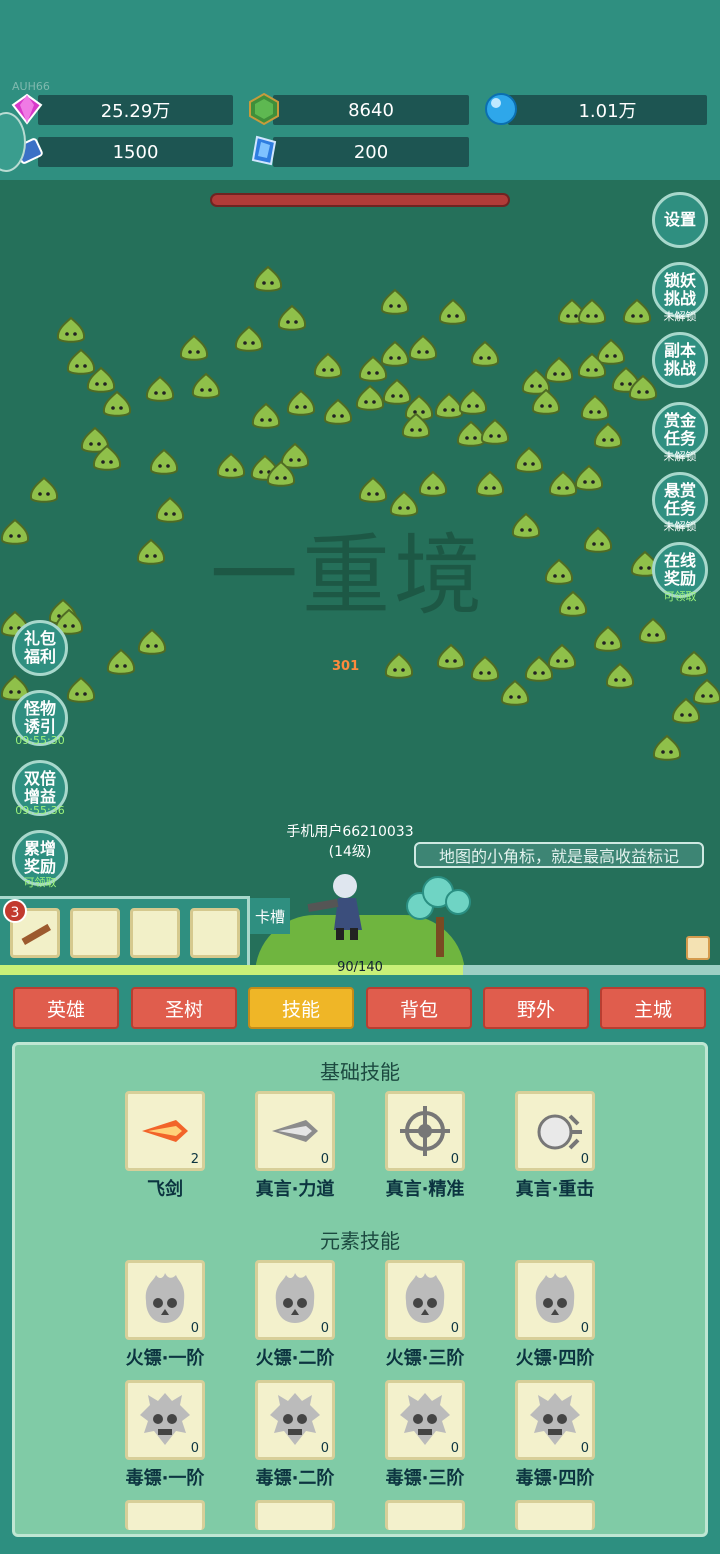  What do you see at coordinates (165, 1131) in the screenshot?
I see `skill-card: 2` at bounding box center [165, 1131].